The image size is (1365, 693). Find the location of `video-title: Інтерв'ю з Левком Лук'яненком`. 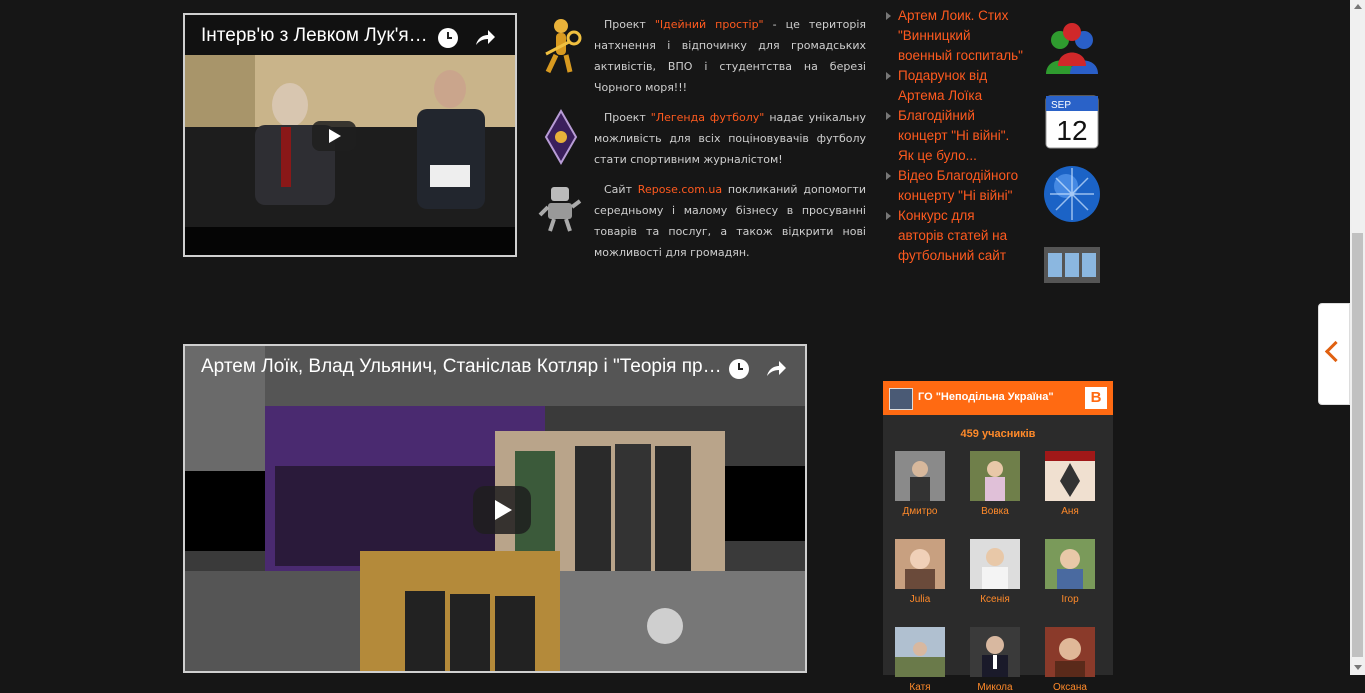

video-title: Інтерв'ю з Левком Лук'яненком is located at coordinates (319, 36).